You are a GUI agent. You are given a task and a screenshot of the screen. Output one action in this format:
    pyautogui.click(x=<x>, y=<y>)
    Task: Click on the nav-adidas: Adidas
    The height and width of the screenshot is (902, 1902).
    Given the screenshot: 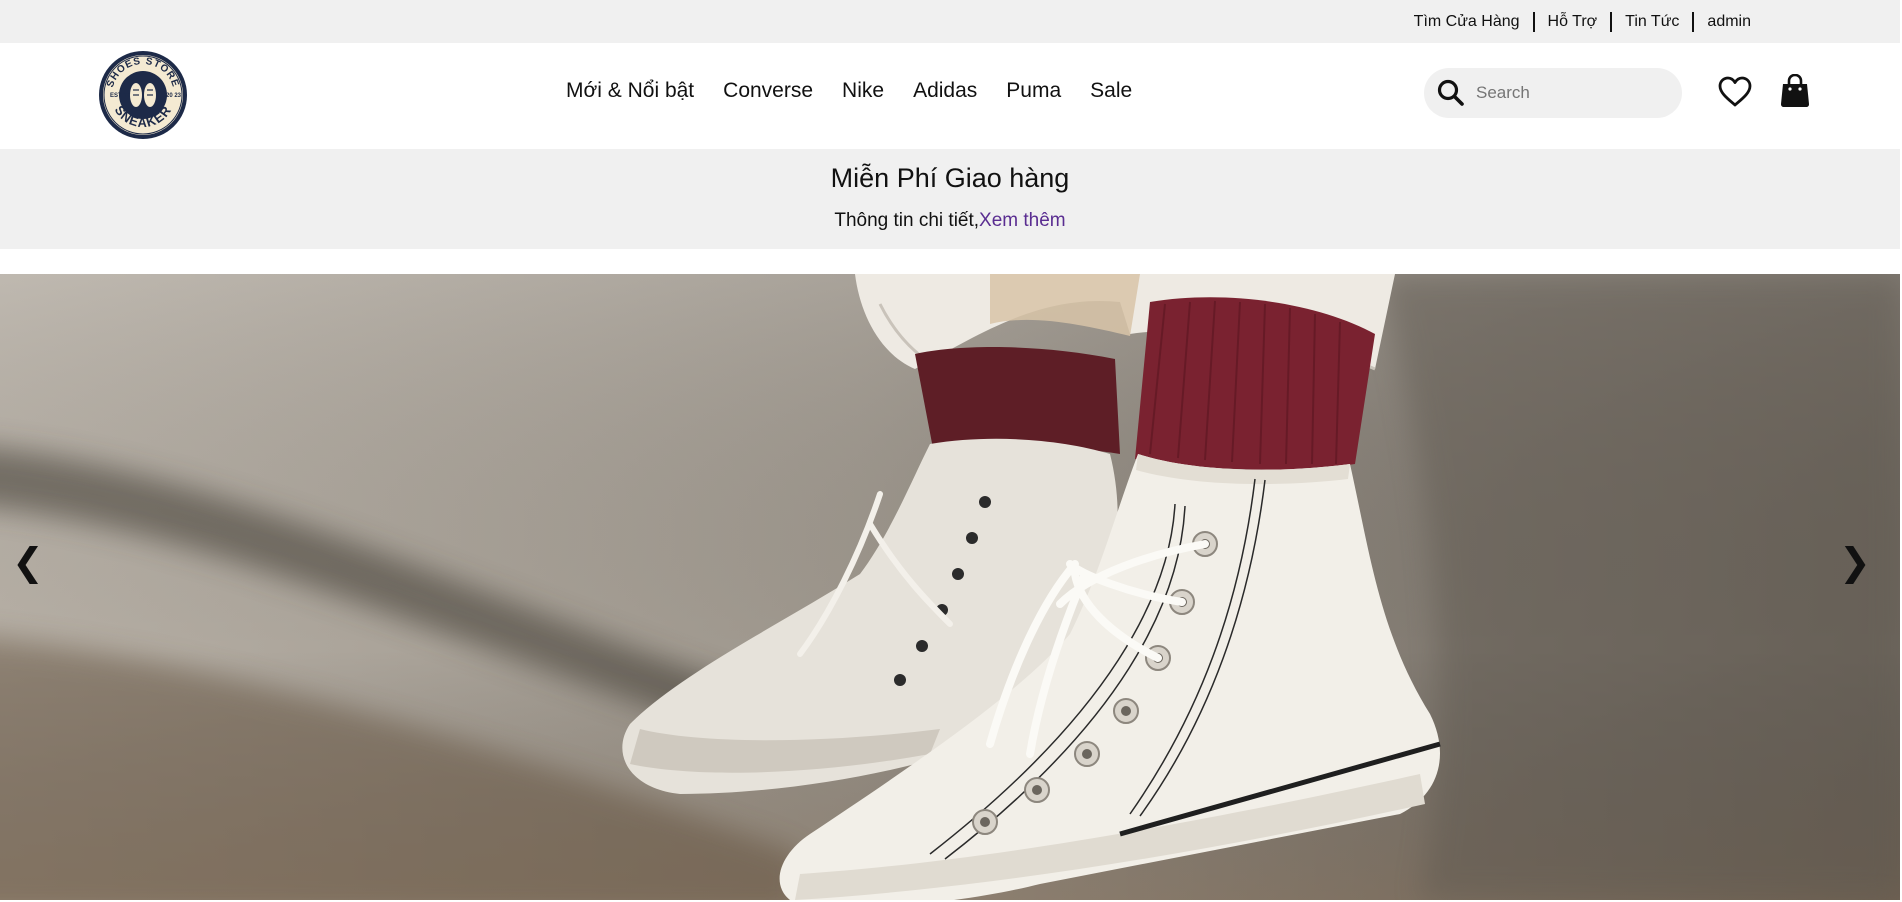 What is the action you would take?
    pyautogui.click(x=945, y=91)
    